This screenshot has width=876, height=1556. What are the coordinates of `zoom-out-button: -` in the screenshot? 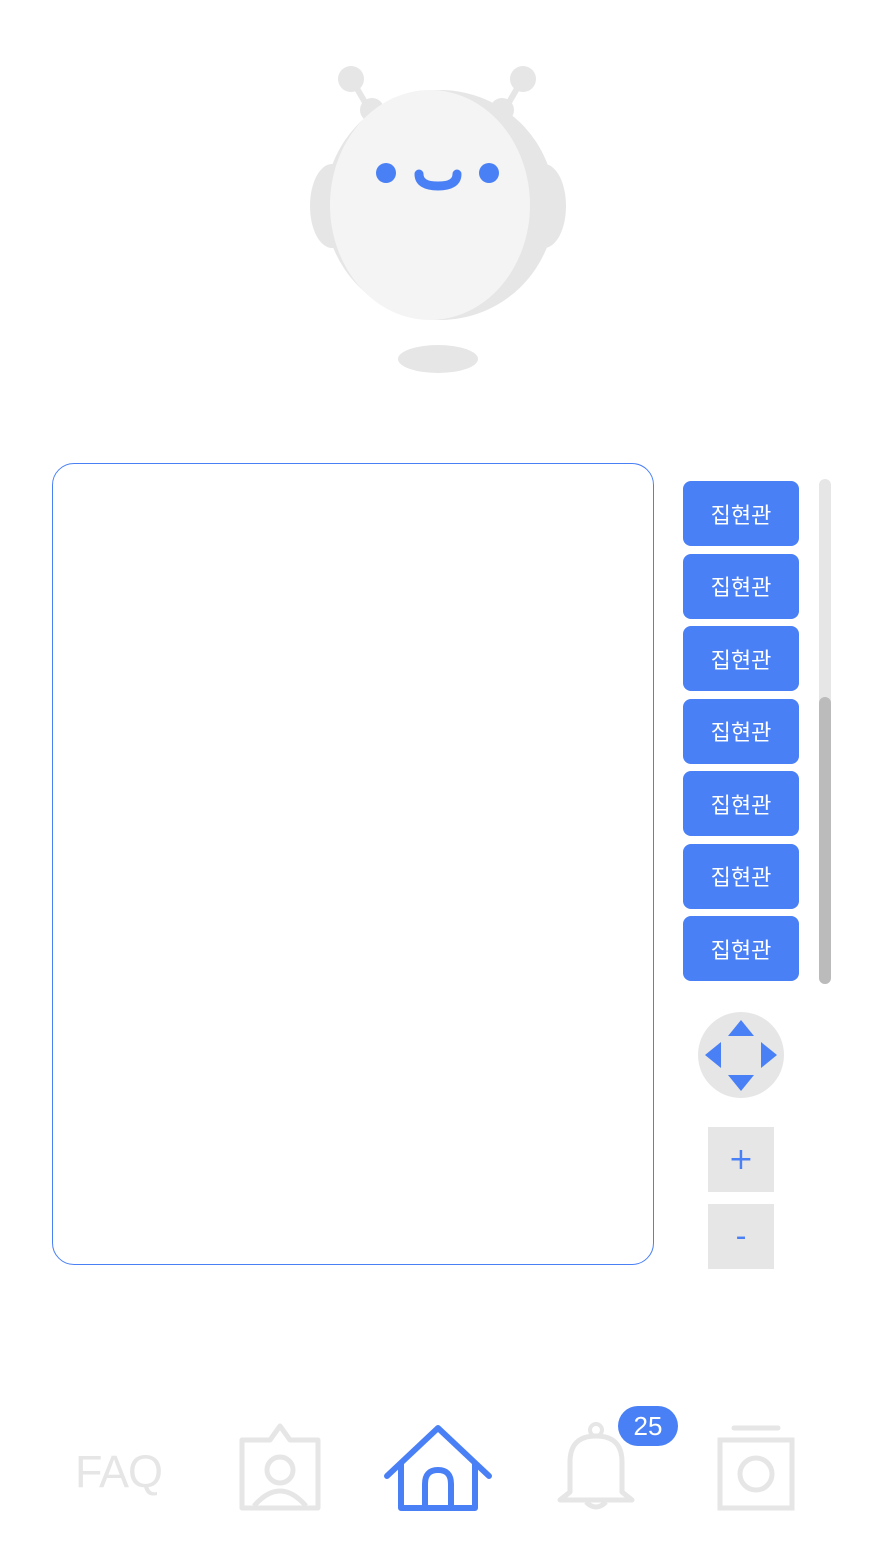 It's located at (741, 1236).